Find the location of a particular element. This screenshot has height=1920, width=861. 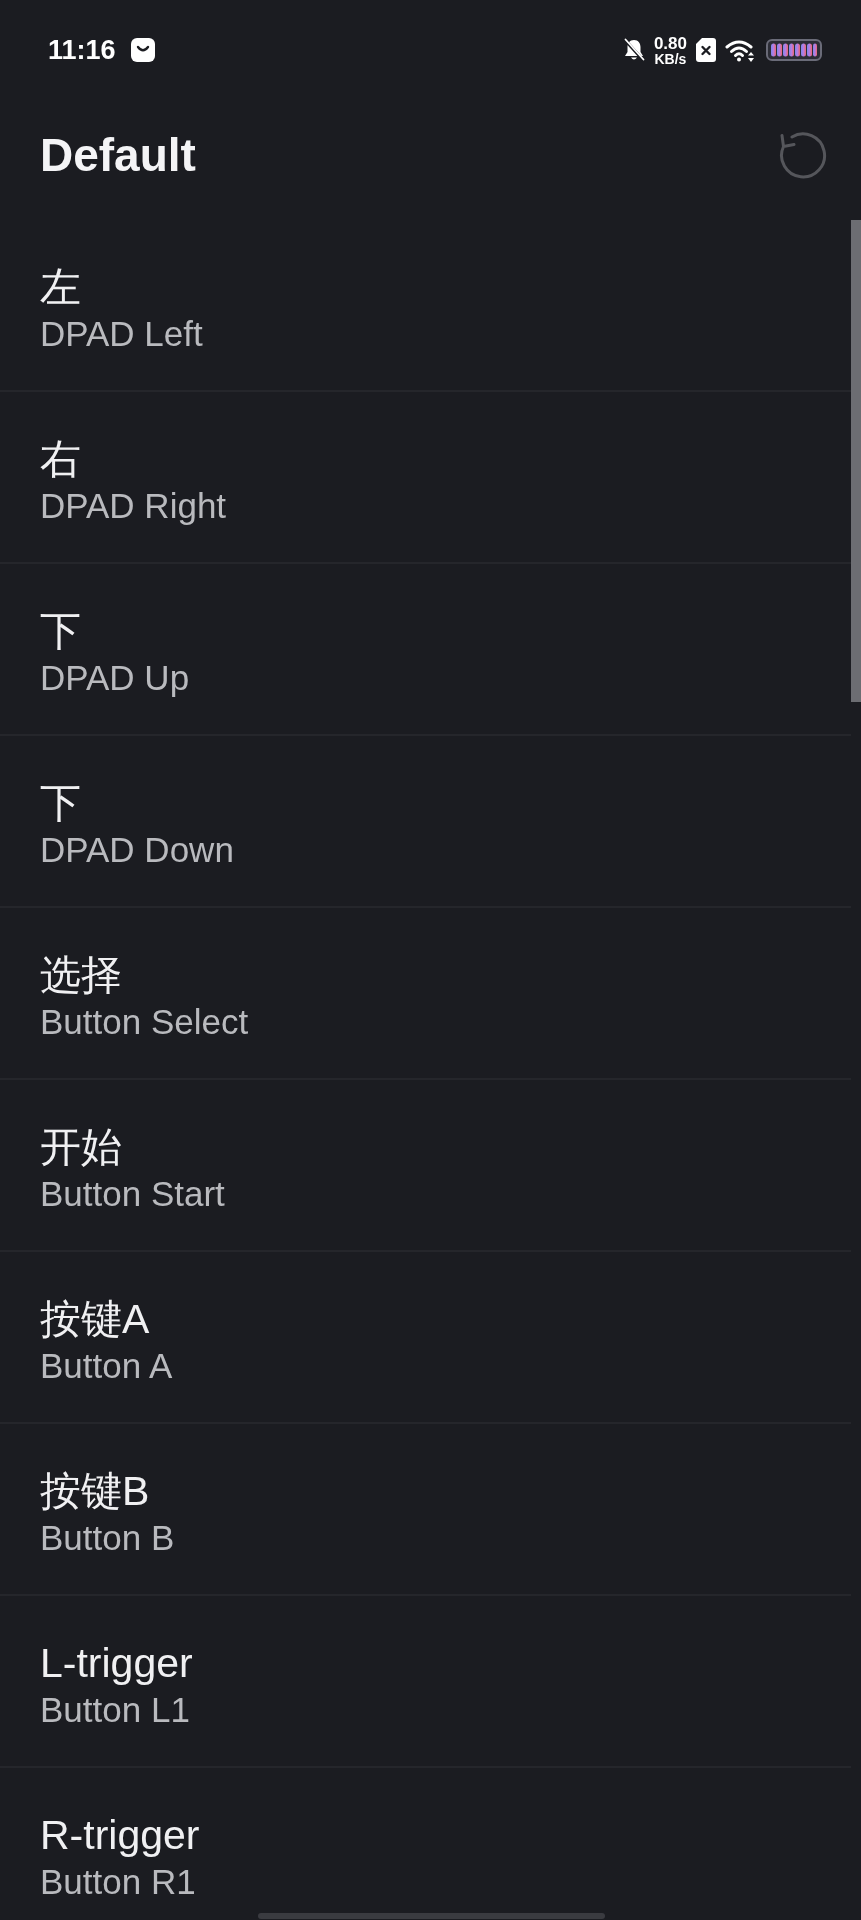

item-subtitle: Button Select is located at coordinates (145, 1022).